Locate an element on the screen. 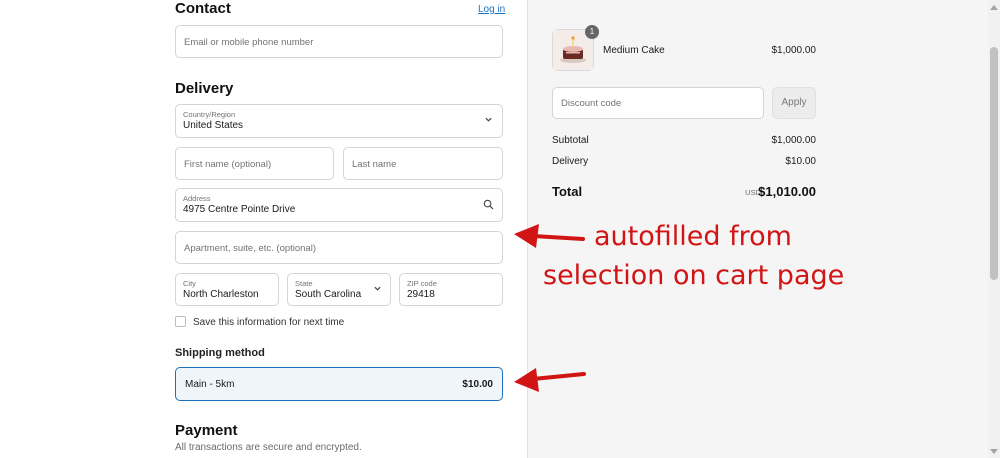  city-value: North Charleston is located at coordinates (221, 294).